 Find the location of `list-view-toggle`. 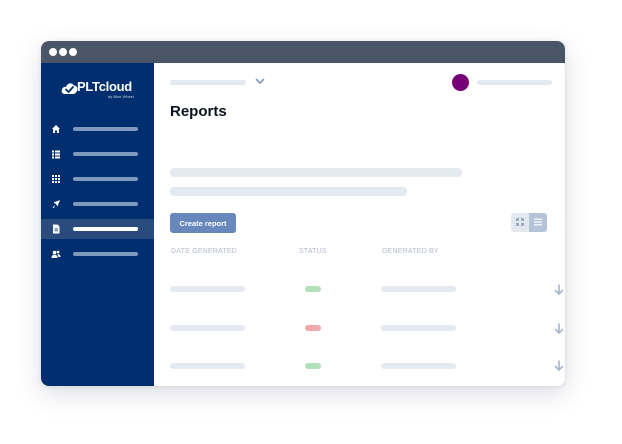

list-view-toggle is located at coordinates (538, 222).